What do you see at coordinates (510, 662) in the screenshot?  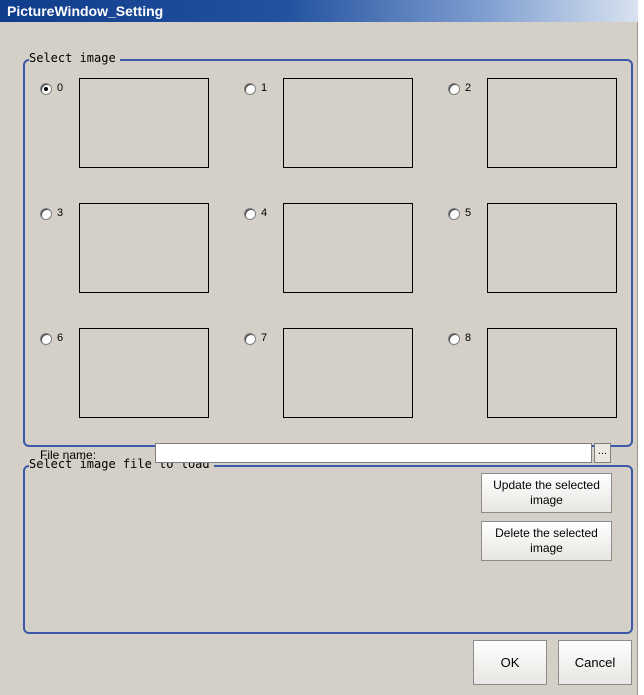 I see `ok-button: OK` at bounding box center [510, 662].